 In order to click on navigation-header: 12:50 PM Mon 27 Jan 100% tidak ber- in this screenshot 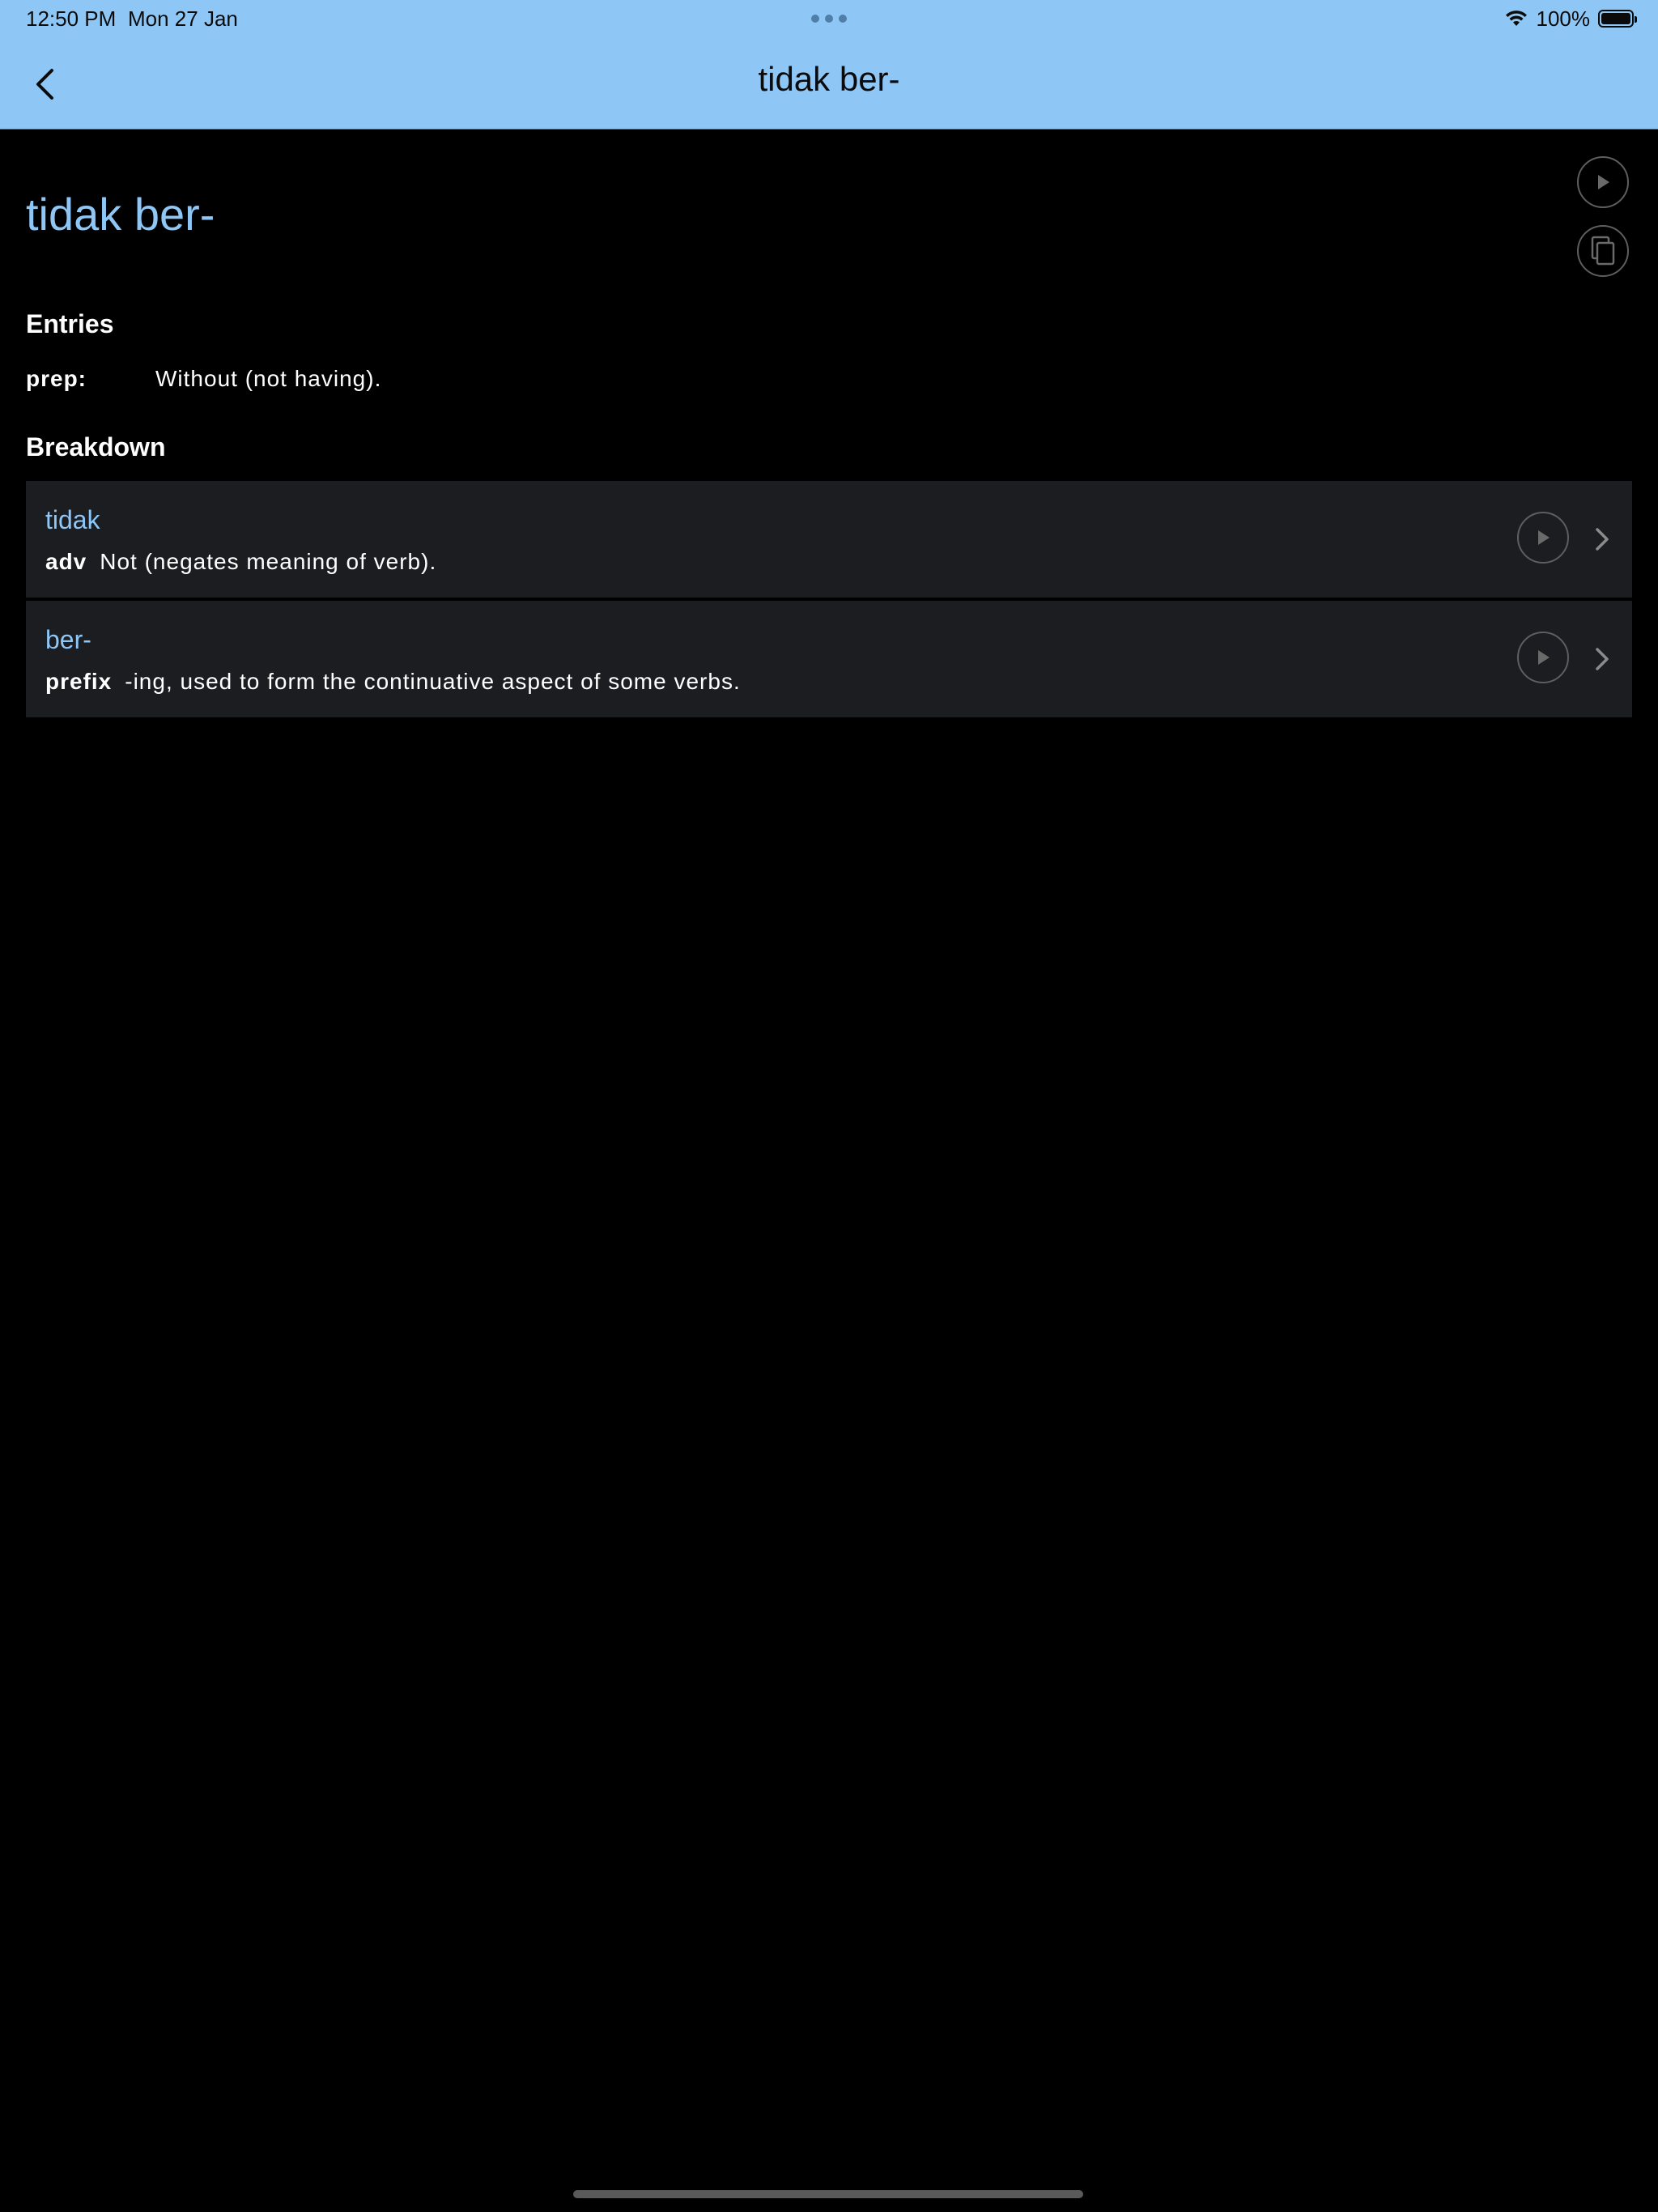, I will do `click(829, 65)`.